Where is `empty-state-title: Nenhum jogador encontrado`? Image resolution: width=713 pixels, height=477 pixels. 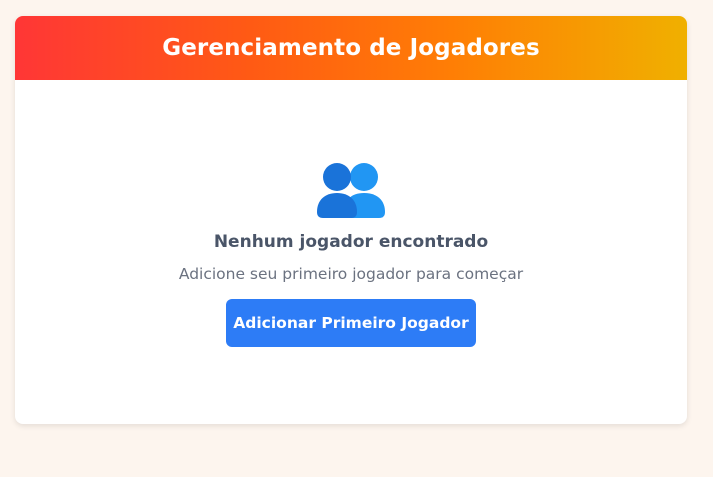 empty-state-title: Nenhum jogador encontrado is located at coordinates (351, 242).